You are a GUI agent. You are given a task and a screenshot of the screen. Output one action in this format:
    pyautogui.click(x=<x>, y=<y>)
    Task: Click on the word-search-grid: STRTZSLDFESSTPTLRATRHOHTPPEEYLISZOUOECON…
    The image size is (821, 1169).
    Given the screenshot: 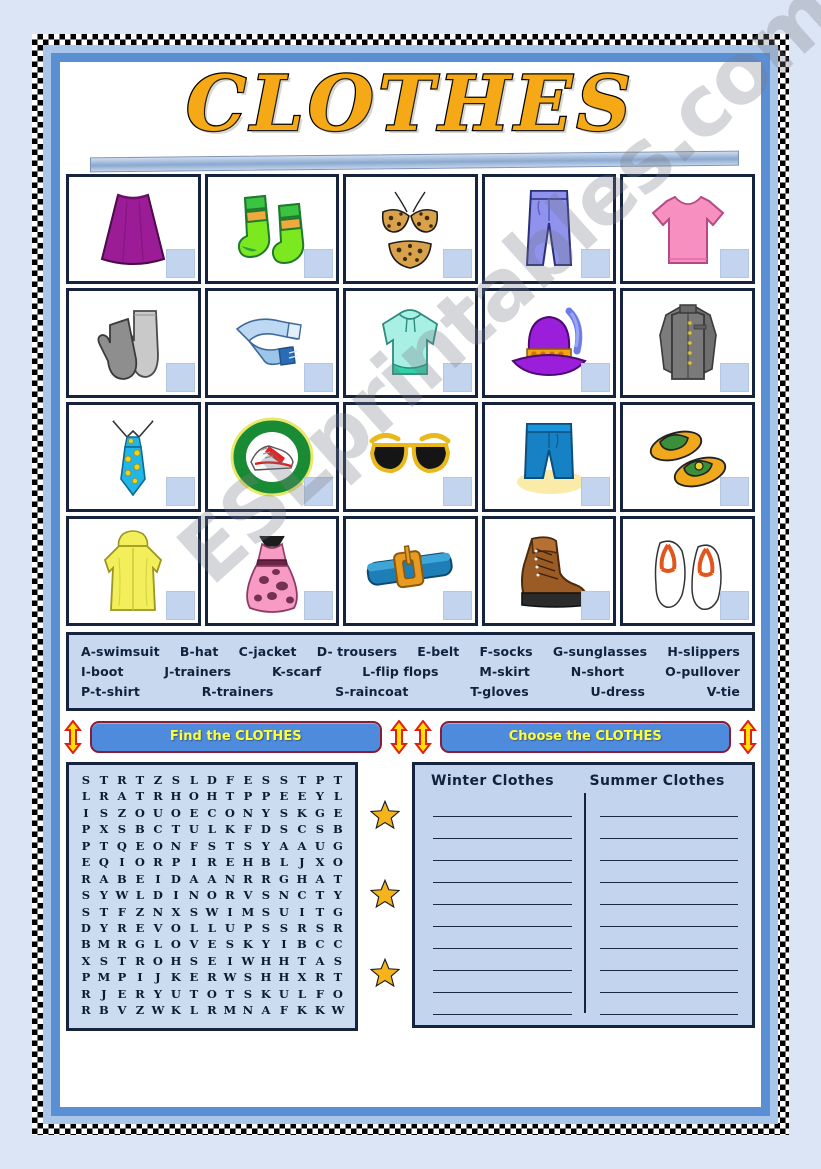 What is the action you would take?
    pyautogui.click(x=212, y=896)
    